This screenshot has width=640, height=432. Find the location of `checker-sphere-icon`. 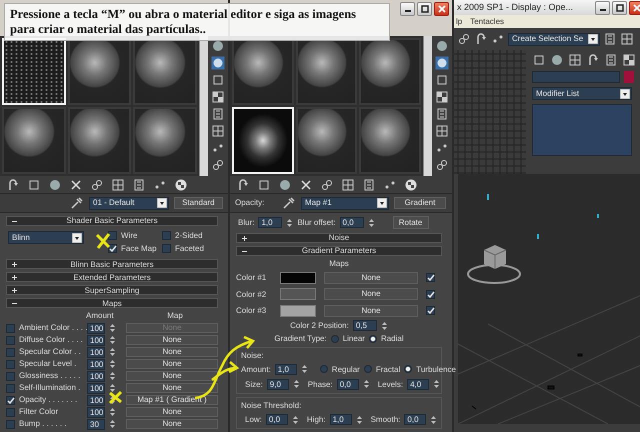

checker-sphere-icon is located at coordinates (181, 185).